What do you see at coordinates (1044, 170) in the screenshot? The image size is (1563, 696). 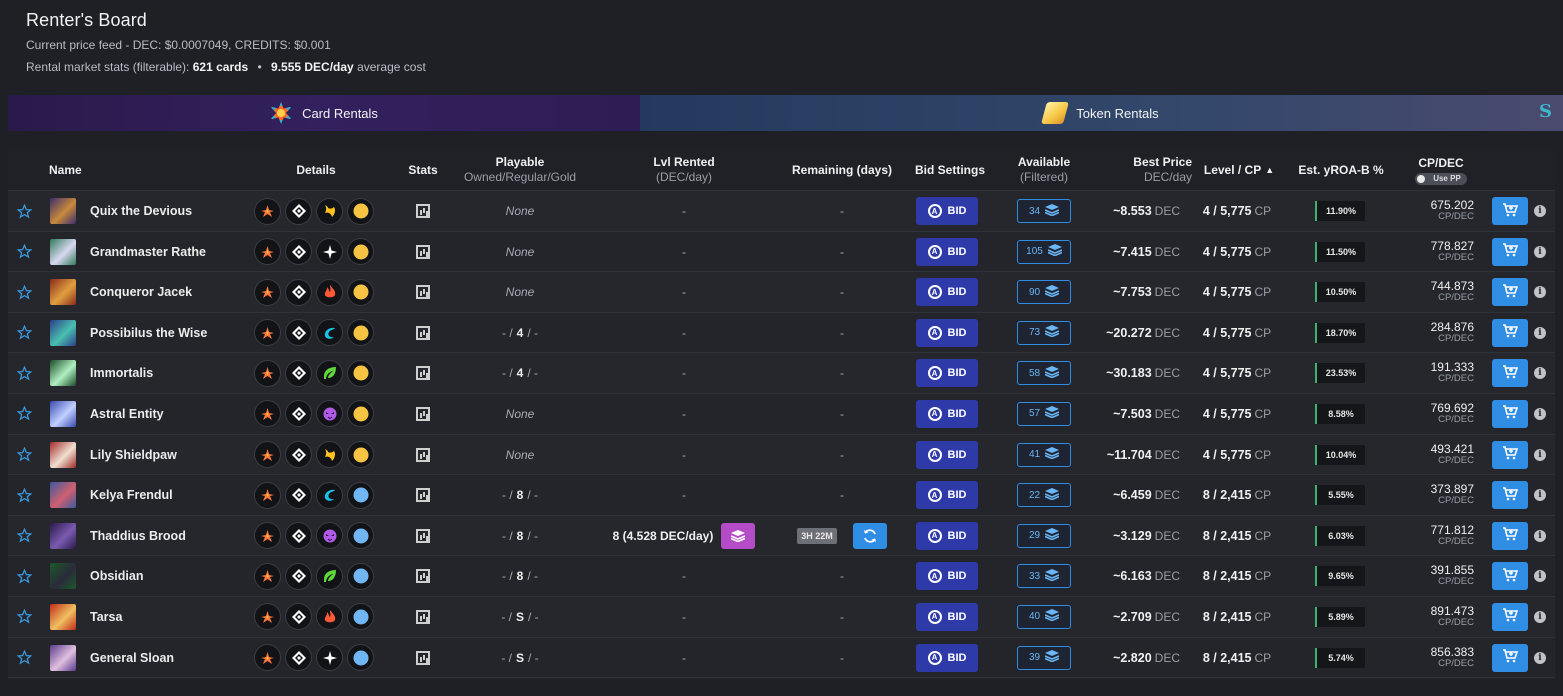 I see `col-available: Available (Filtered)` at bounding box center [1044, 170].